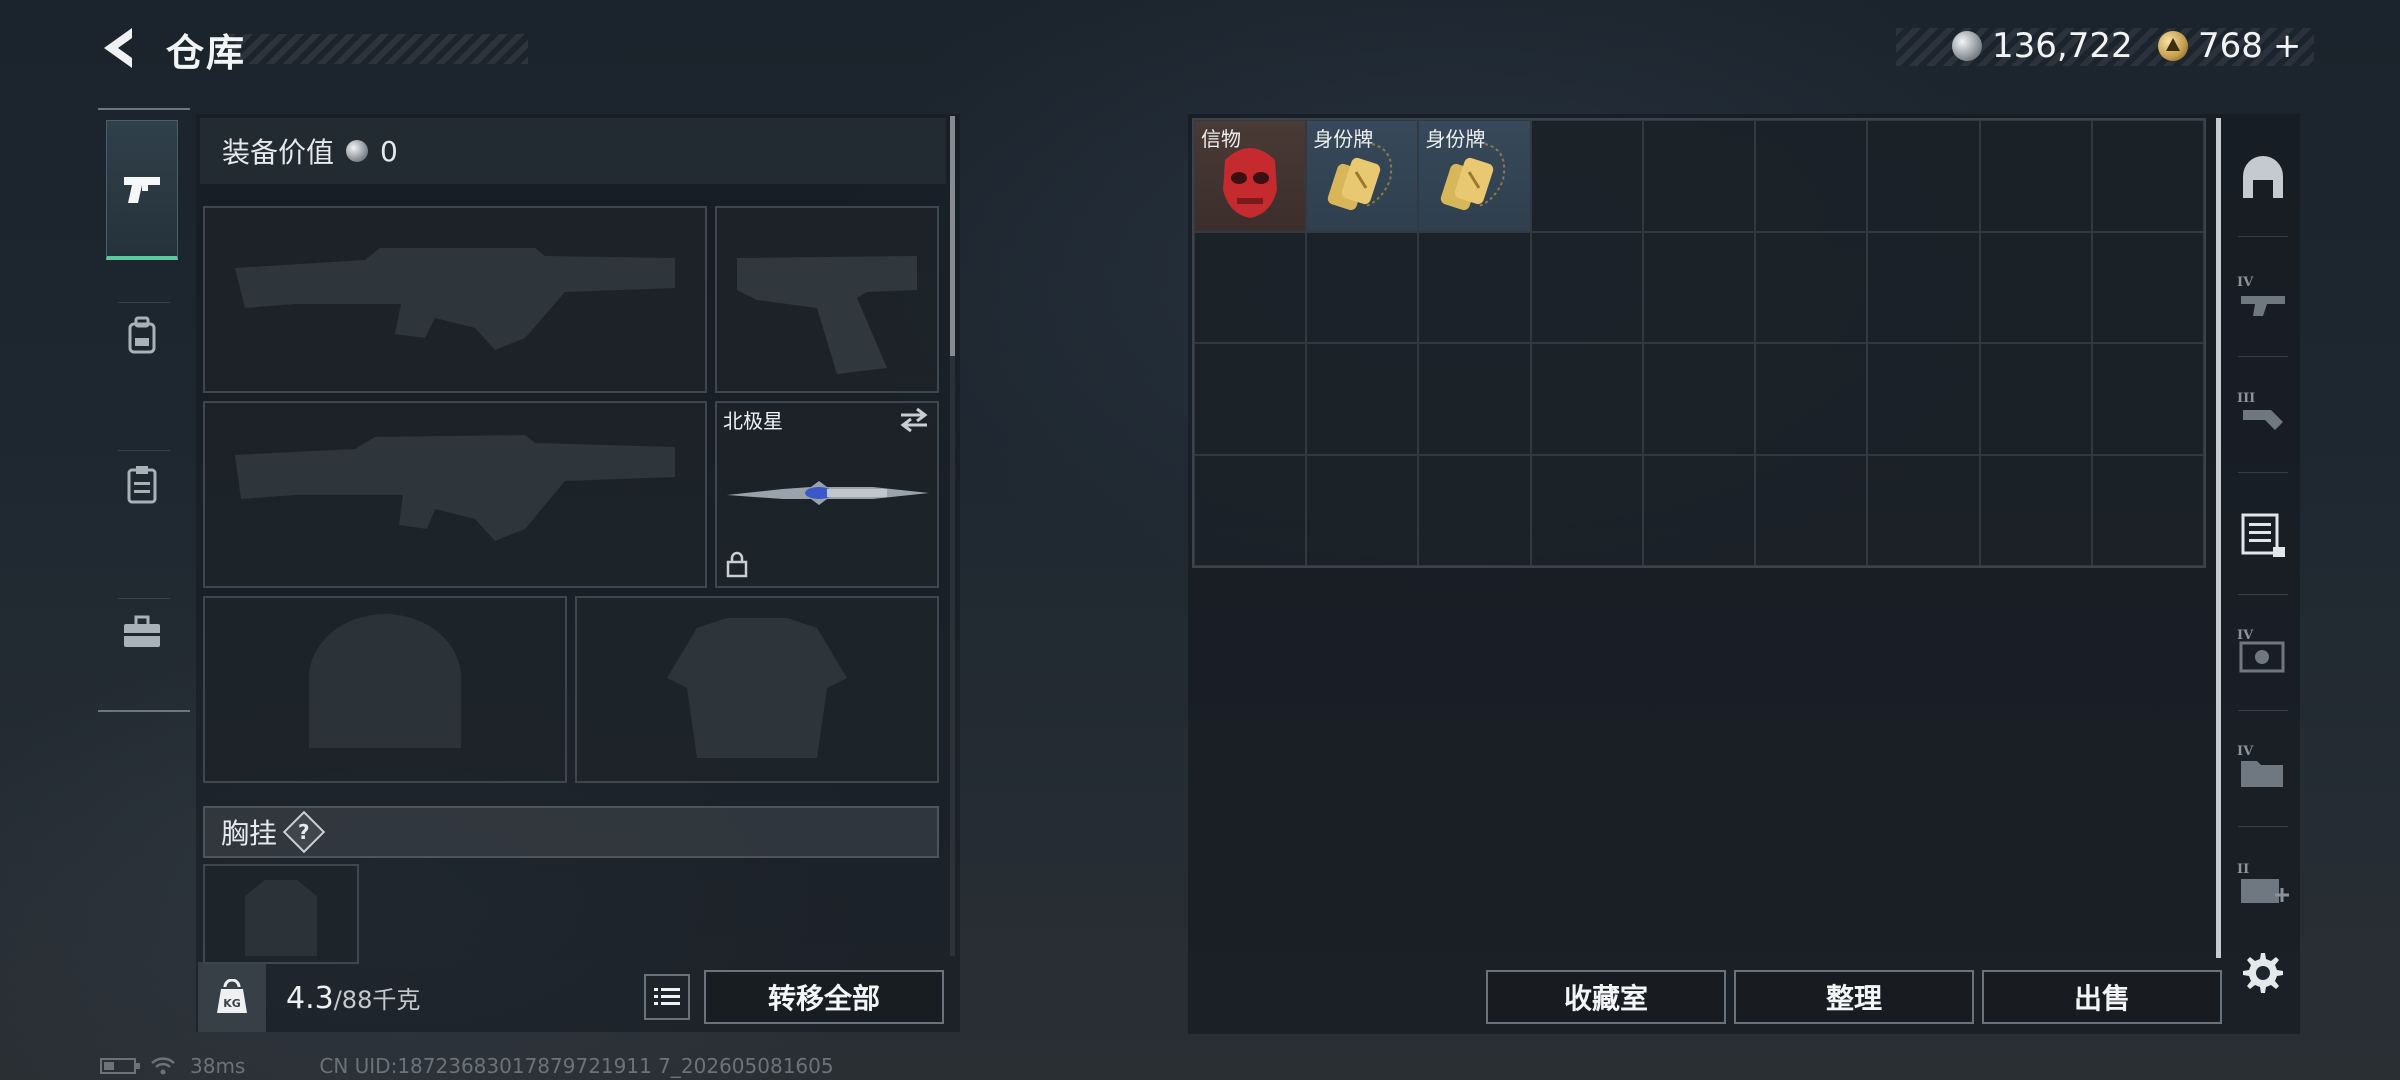 The width and height of the screenshot is (2400, 1080). Describe the element at coordinates (1854, 997) in the screenshot. I see `sort-button: 整理` at that location.